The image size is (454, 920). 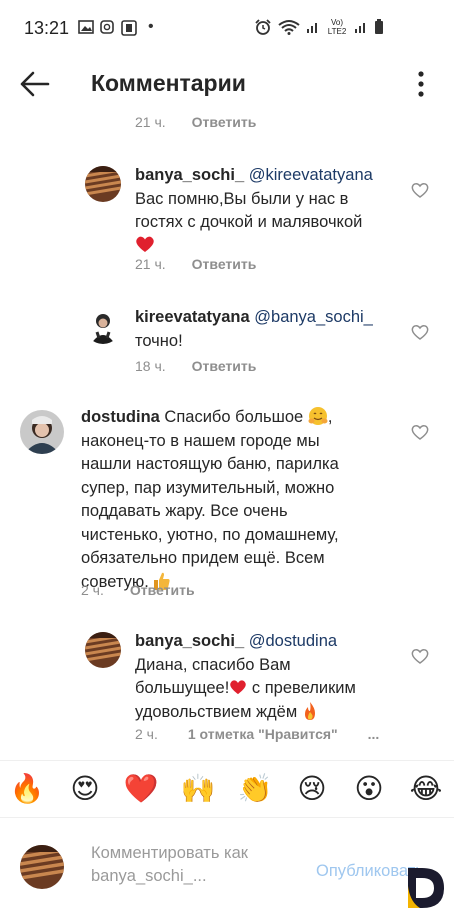 I want to click on comment-text: kireevatatyana @banya_sochi_ точно!, so click(x=265, y=329).